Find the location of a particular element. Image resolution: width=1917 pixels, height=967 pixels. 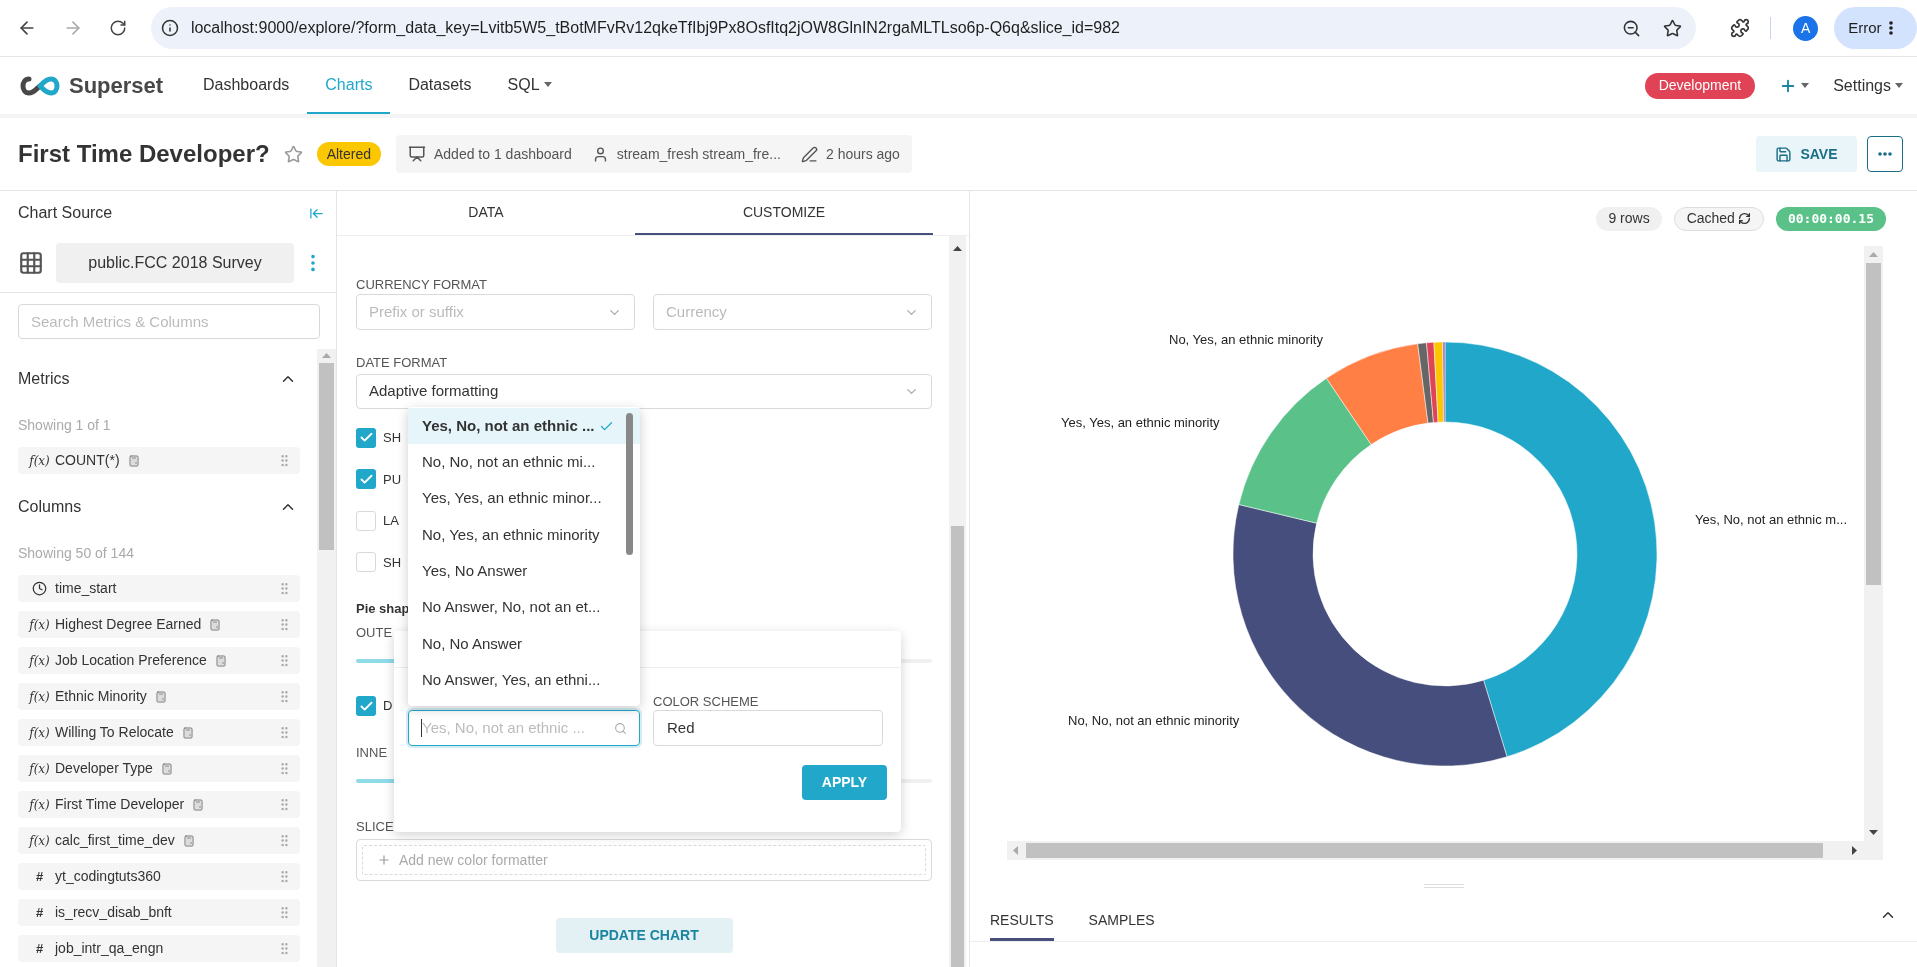

panel-tab: DATA is located at coordinates (486, 213).